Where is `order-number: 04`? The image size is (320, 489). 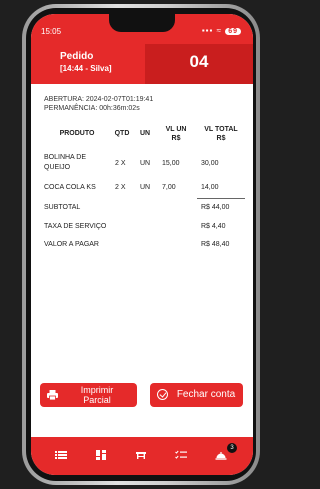 order-number: 04 is located at coordinates (199, 61).